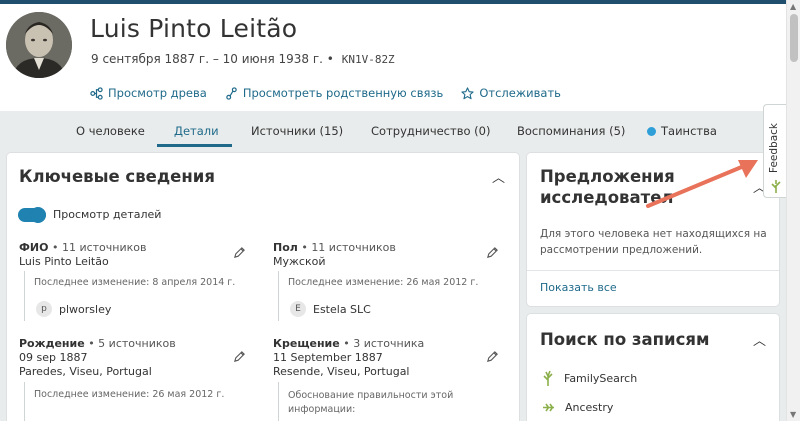 This screenshot has height=421, width=800. Describe the element at coordinates (548, 378) in the screenshot. I see `familysearch-tree-icon` at that location.